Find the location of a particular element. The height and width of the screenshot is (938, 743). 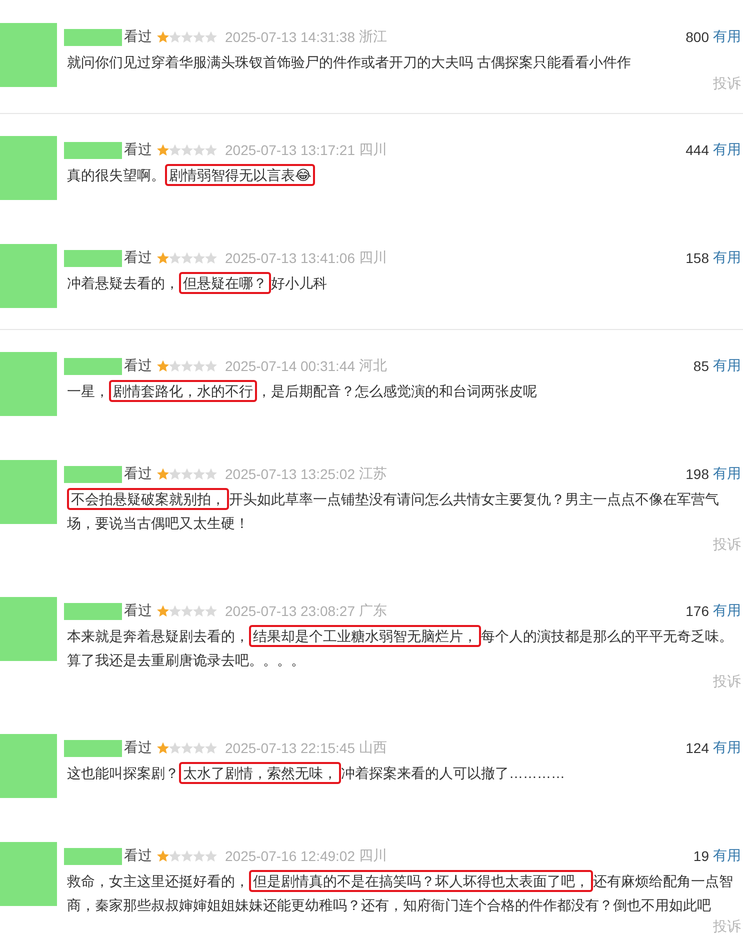

vote-count: 800 is located at coordinates (697, 37).